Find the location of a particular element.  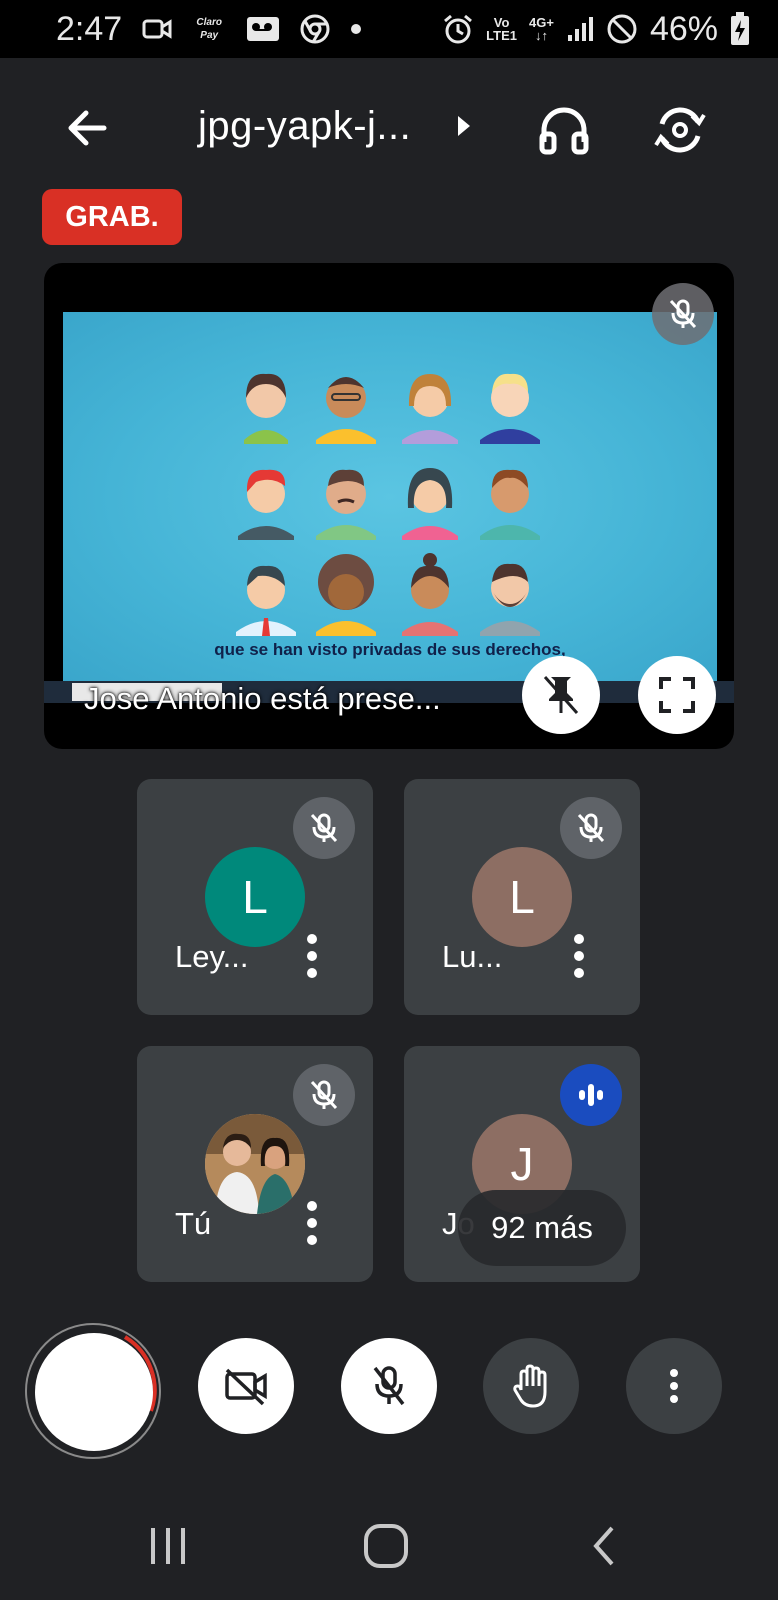

presenter-muted-indicator is located at coordinates (683, 314).